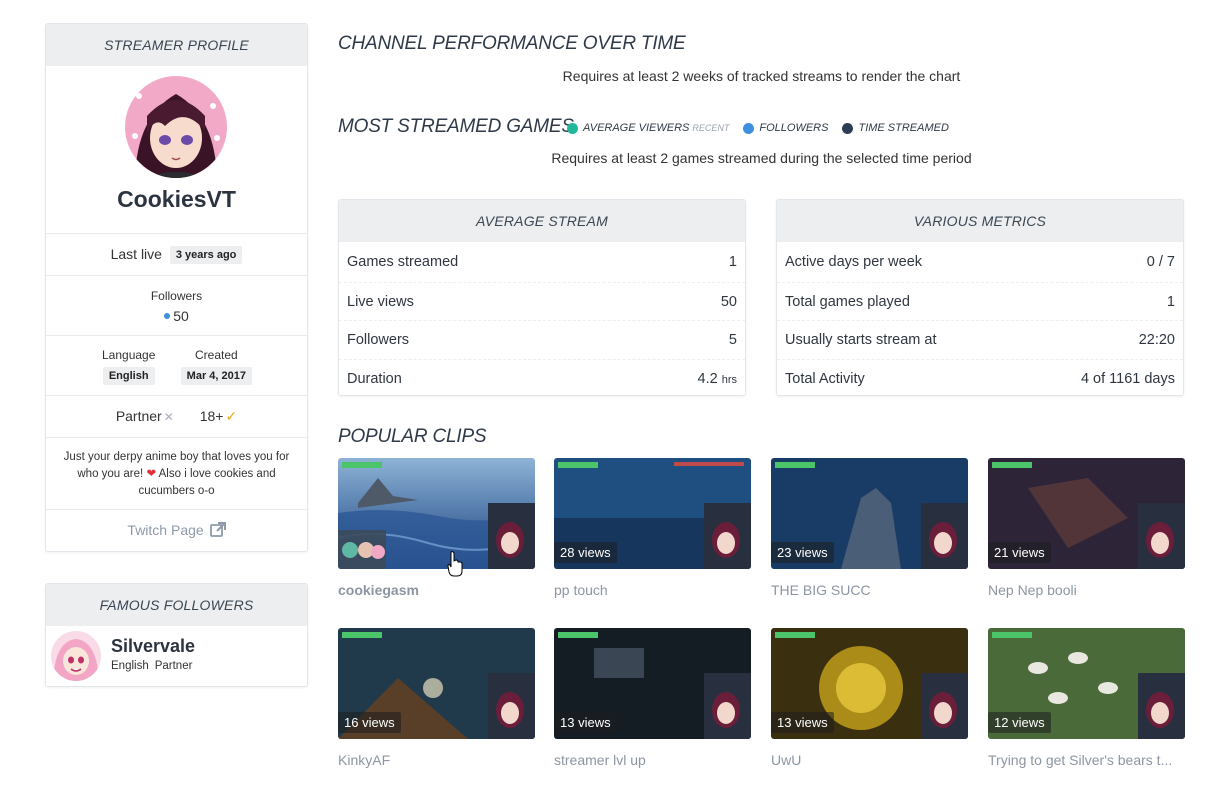 The image size is (1220, 799). Describe the element at coordinates (128, 376) in the screenshot. I see `language-badge: English` at that location.